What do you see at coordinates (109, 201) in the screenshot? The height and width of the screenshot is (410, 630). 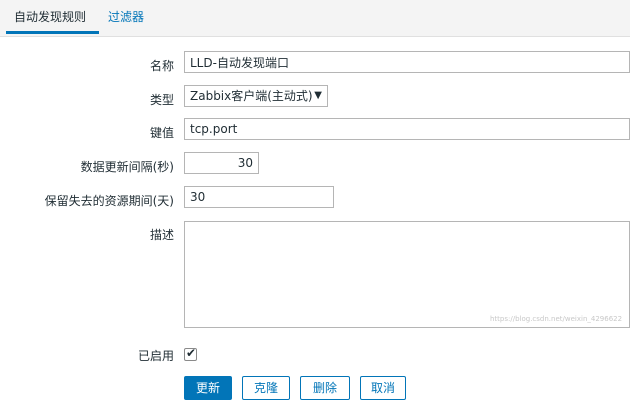 I see `lifetime-label: 保留失去的资源期间(天)` at bounding box center [109, 201].